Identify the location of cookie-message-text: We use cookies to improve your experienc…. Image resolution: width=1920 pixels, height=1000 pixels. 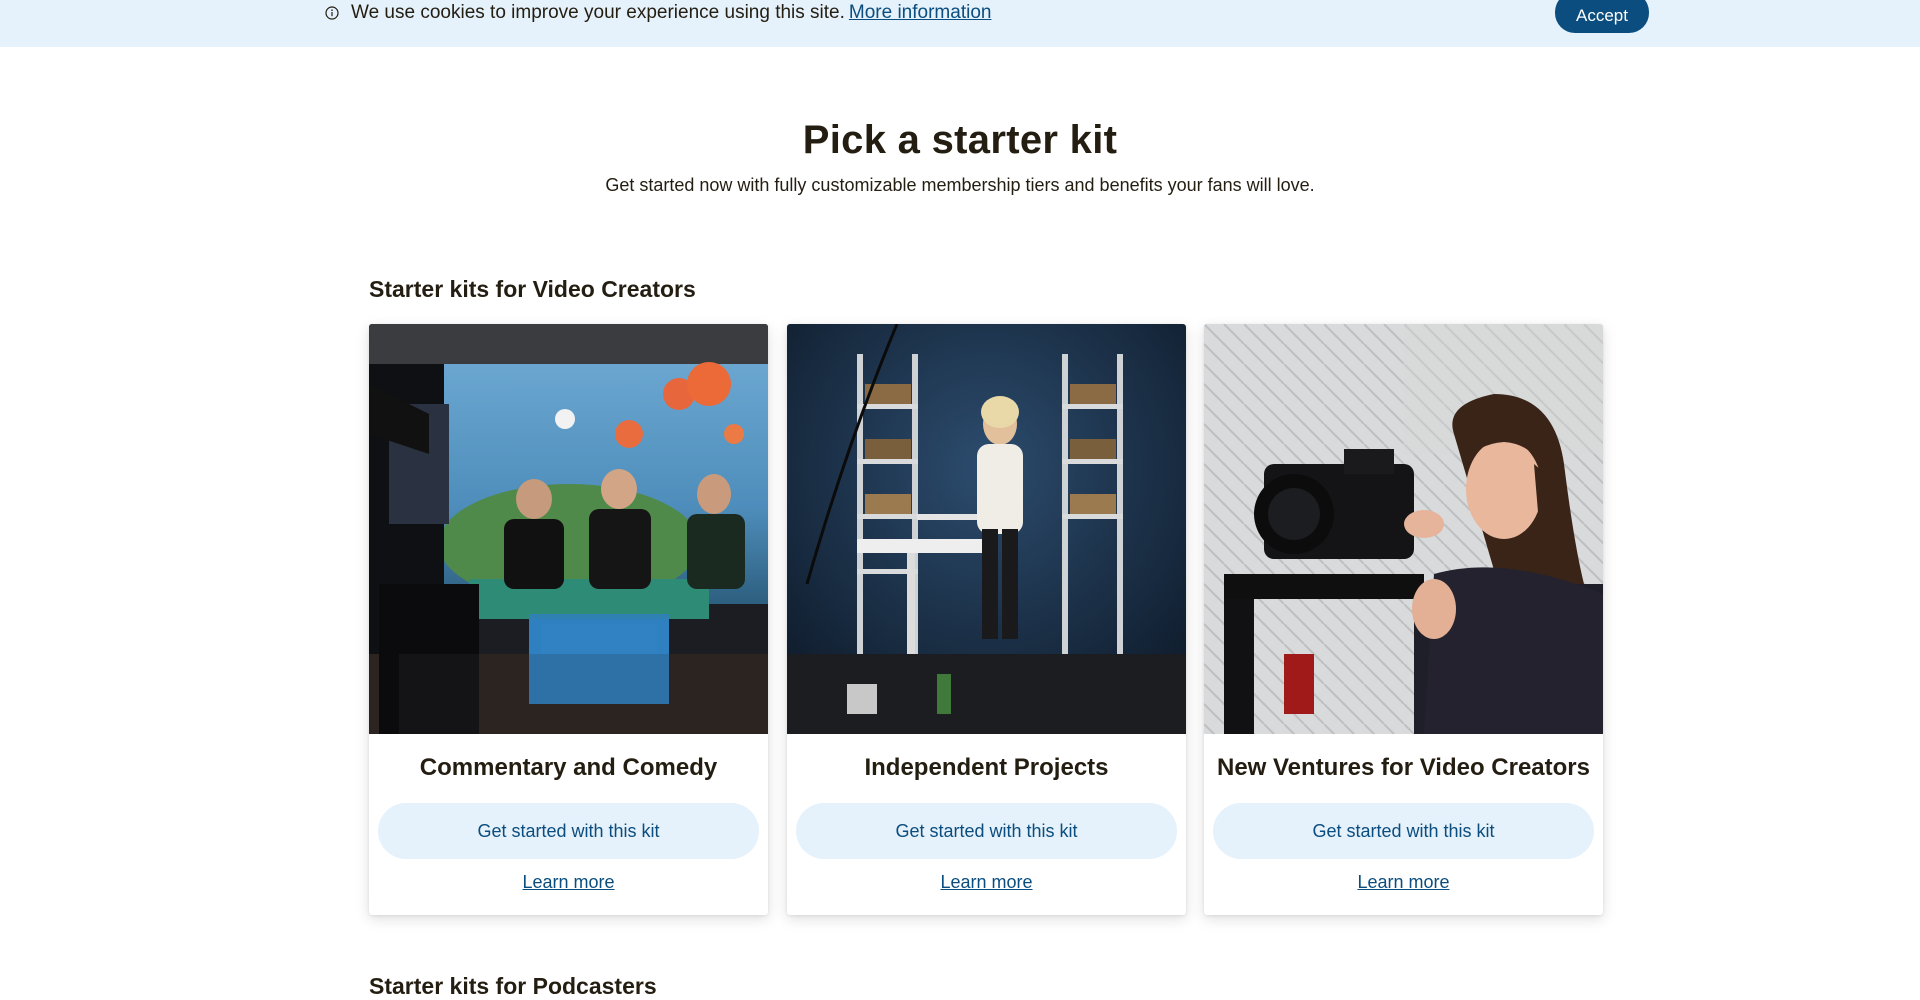
(598, 12).